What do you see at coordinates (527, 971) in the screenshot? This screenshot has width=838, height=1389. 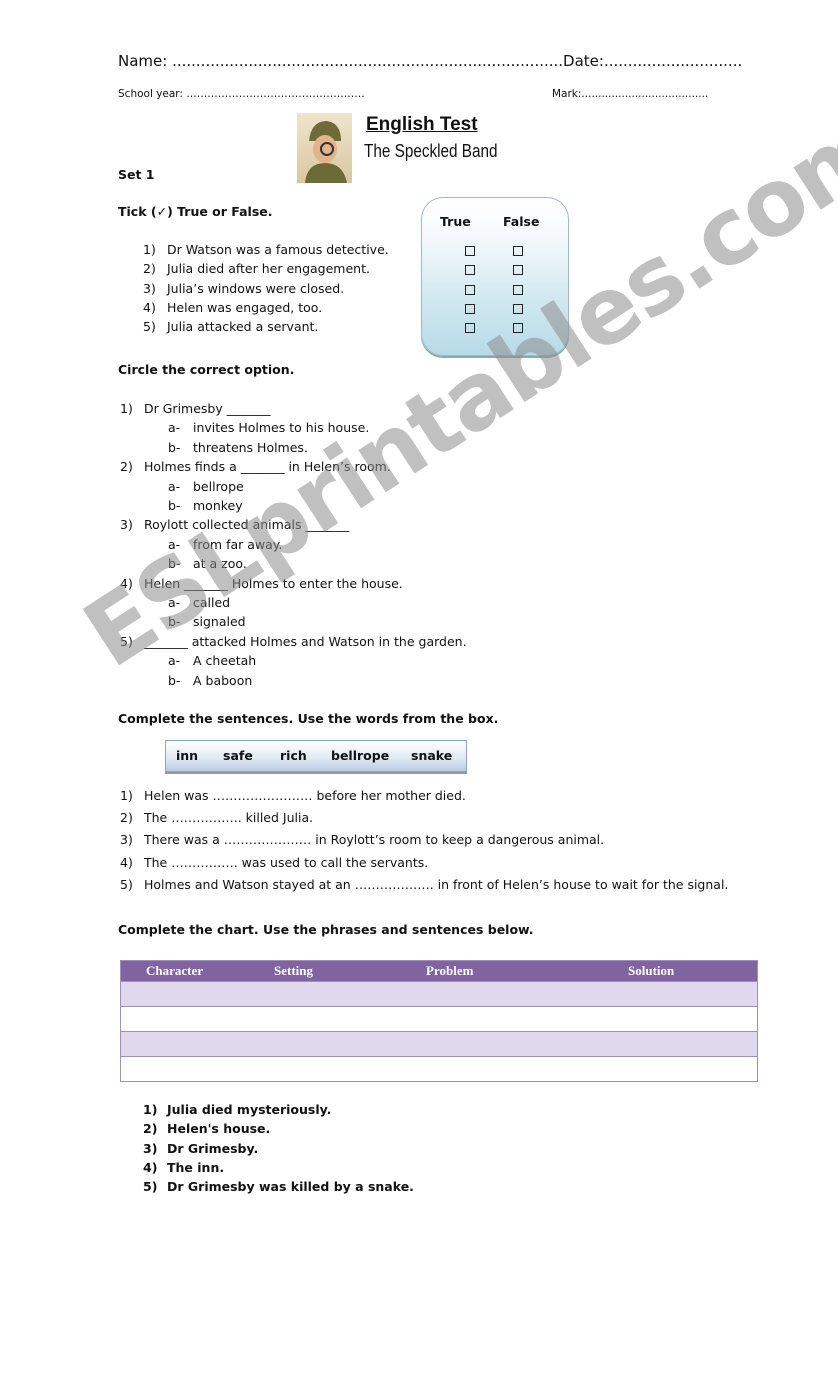 I see `column-problem: Problem` at bounding box center [527, 971].